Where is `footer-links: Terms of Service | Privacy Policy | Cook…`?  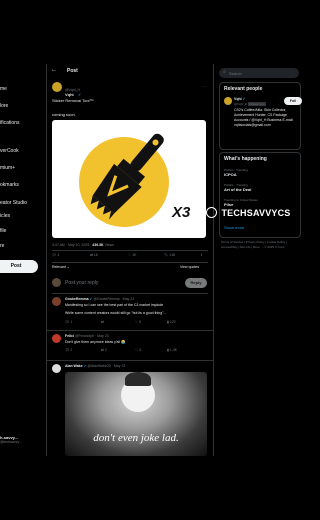
footer-links: Terms of Service | Privacy Policy | Cook… is located at coordinates (258, 244).